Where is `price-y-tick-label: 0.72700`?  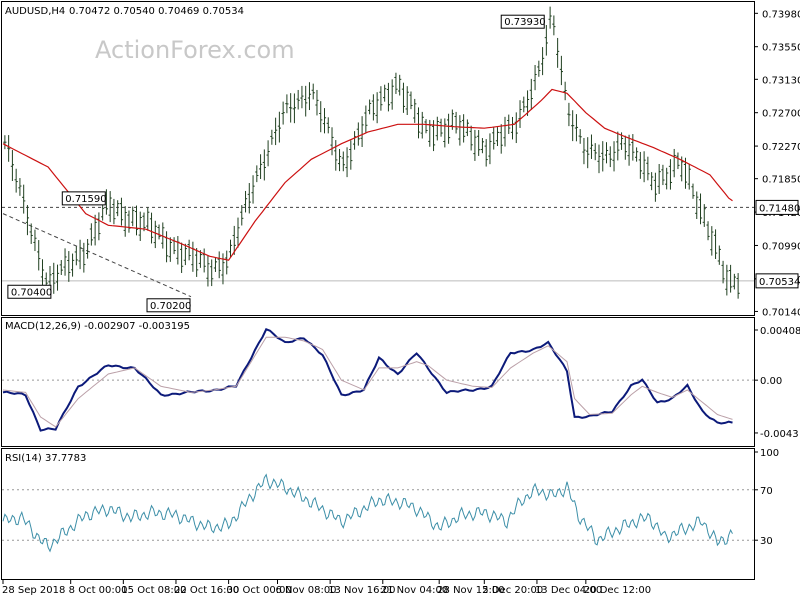 price-y-tick-label: 0.72700 is located at coordinates (781, 114).